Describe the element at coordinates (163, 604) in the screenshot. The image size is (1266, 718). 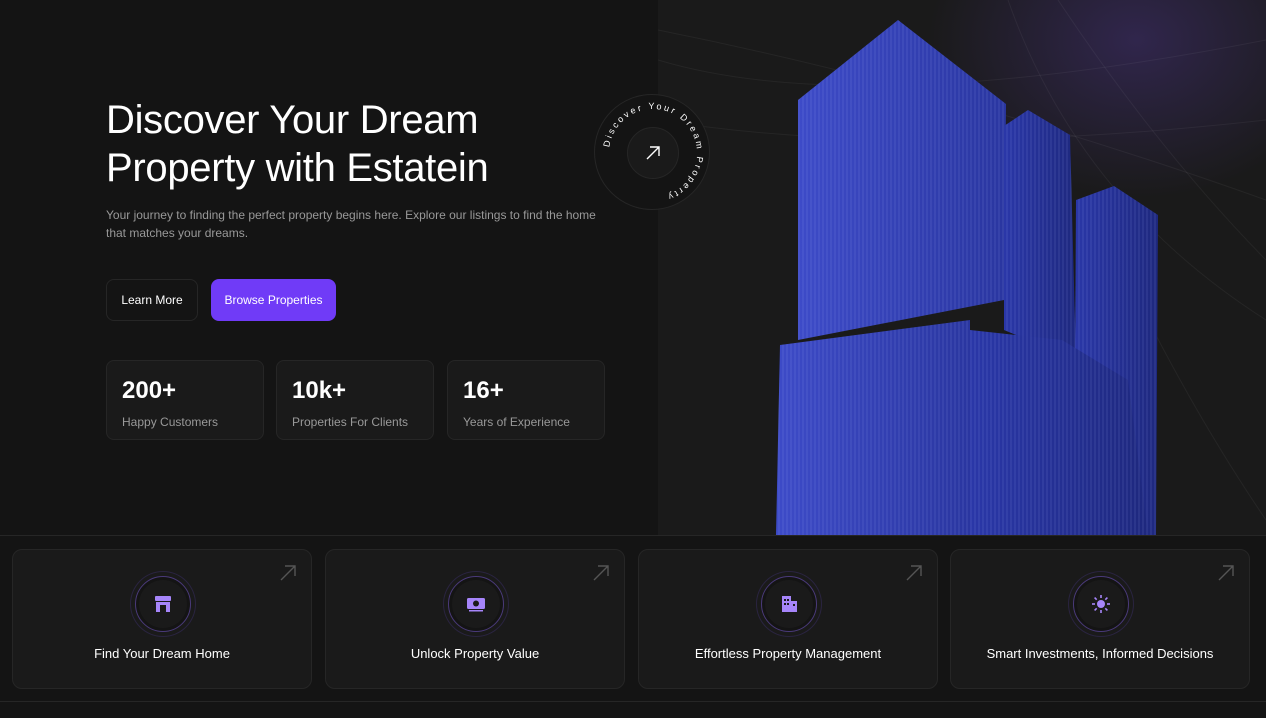
I see `storefront-icon` at that location.